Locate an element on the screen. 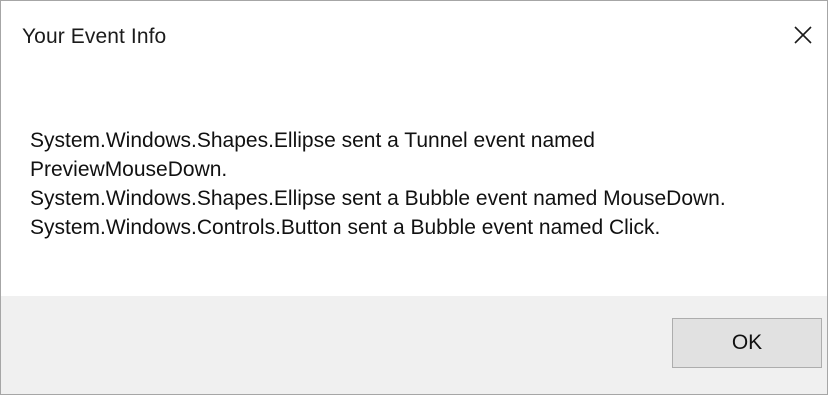 This screenshot has width=828, height=395. message-line: PreviewMouseDown. is located at coordinates (129, 169).